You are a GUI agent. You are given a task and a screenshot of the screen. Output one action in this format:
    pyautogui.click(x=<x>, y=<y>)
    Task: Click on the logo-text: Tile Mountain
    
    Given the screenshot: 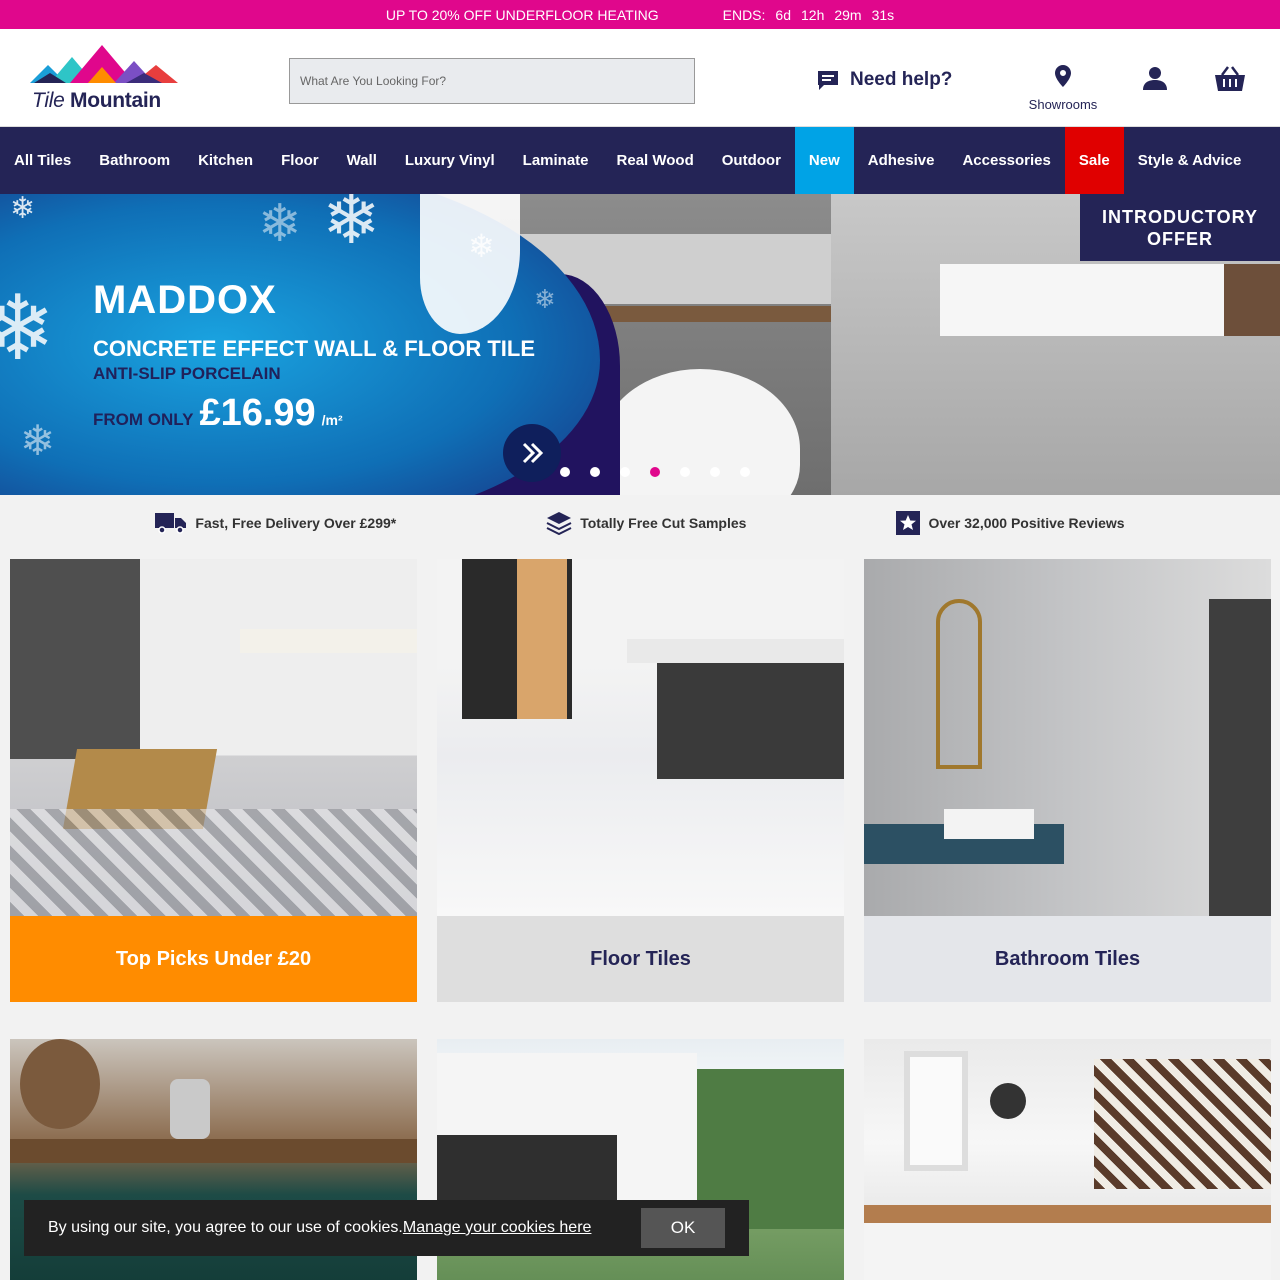 What is the action you would take?
    pyautogui.click(x=96, y=100)
    